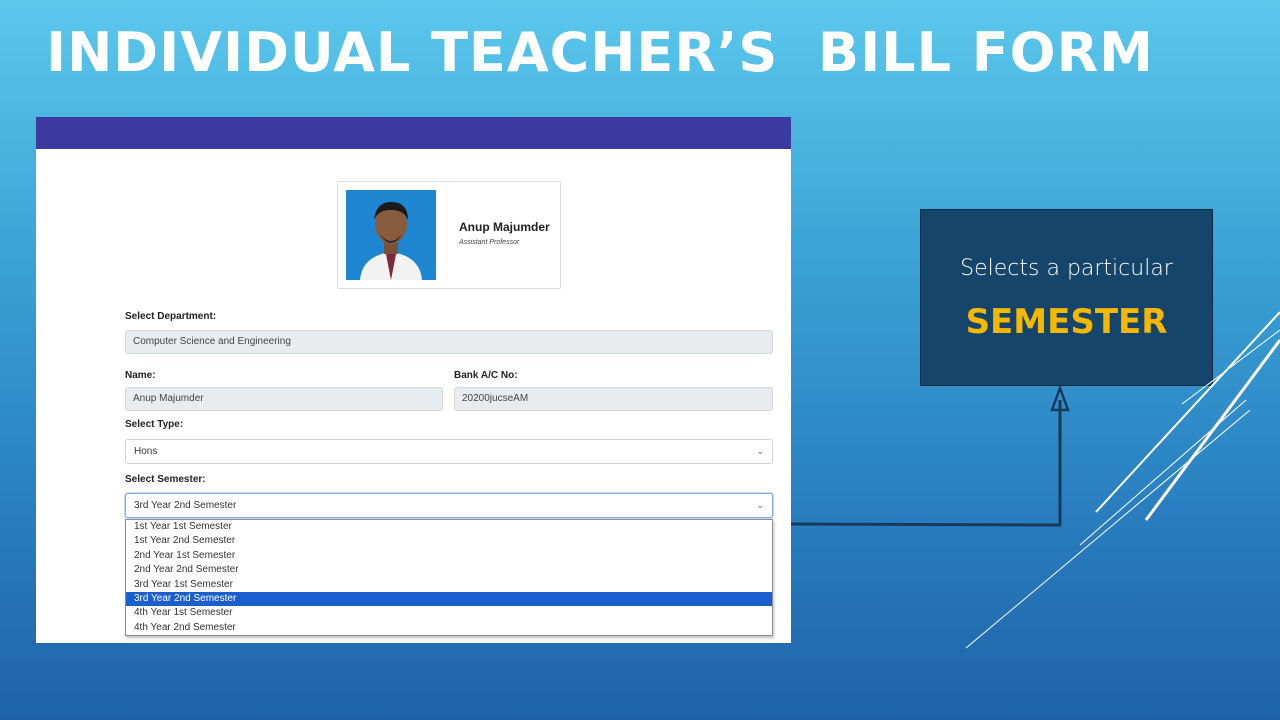 This screenshot has height=720, width=1280. What do you see at coordinates (1122, 480) in the screenshot?
I see `decorative-lines` at bounding box center [1122, 480].